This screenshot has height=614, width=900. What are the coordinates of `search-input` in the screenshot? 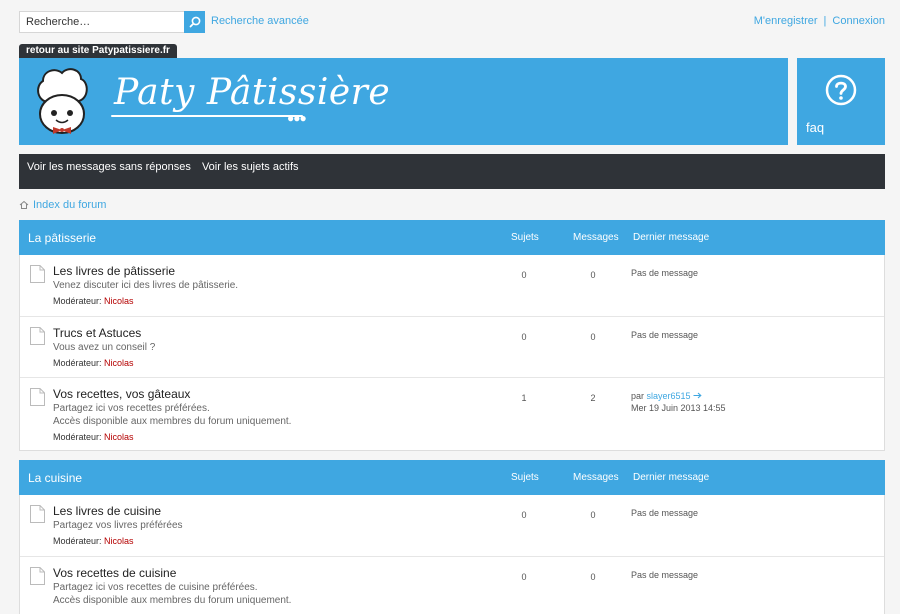 It's located at (103, 22).